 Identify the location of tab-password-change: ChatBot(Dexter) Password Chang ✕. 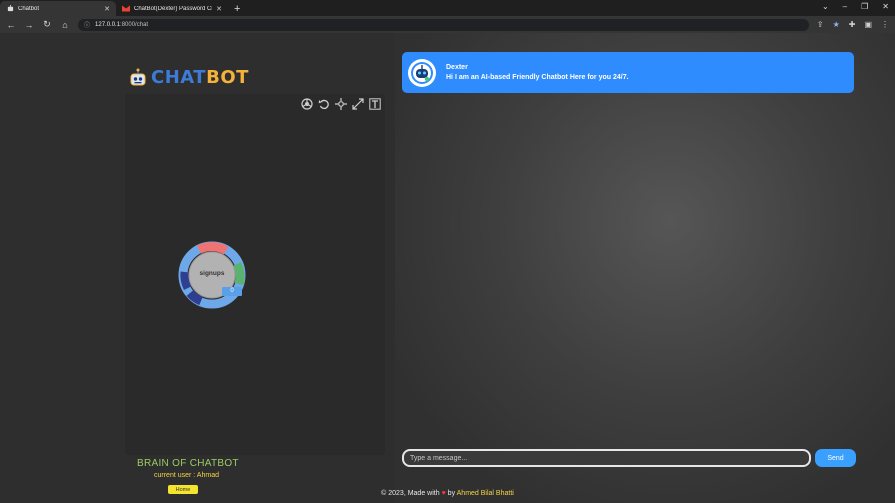
(172, 8).